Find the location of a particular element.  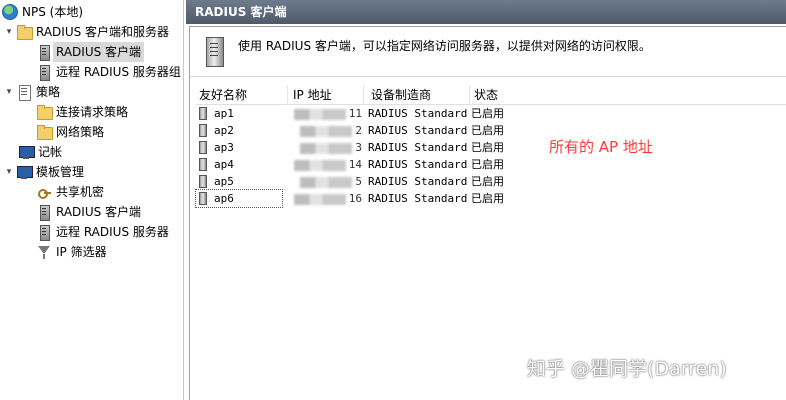

tree-item-radius-clients: RADIUS 客户端 is located at coordinates (90, 52).